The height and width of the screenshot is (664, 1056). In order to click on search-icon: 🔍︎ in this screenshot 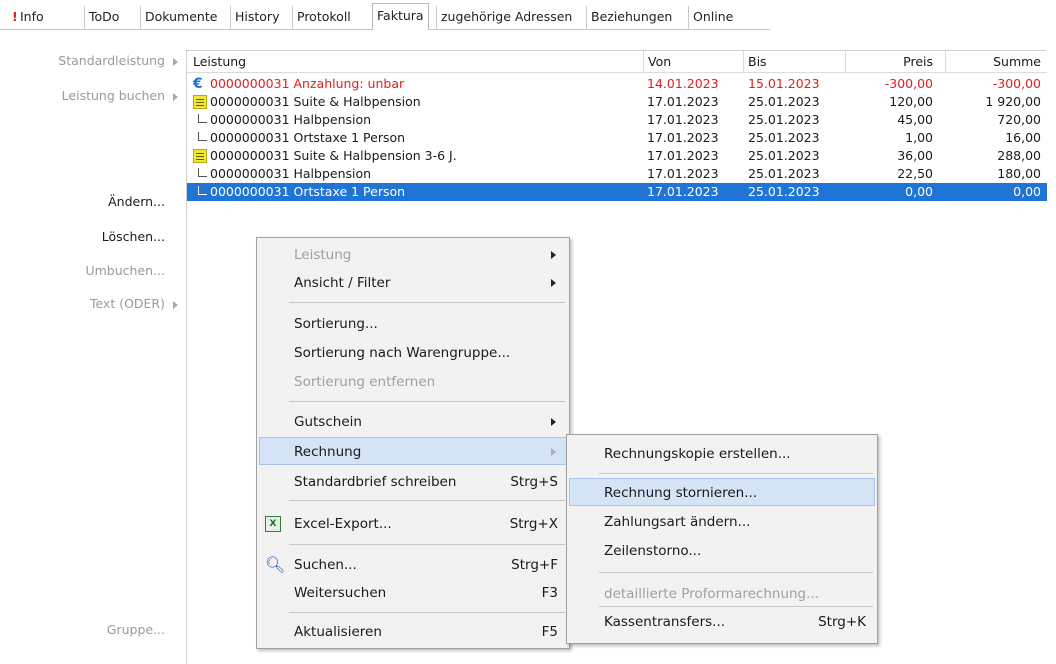, I will do `click(275, 564)`.